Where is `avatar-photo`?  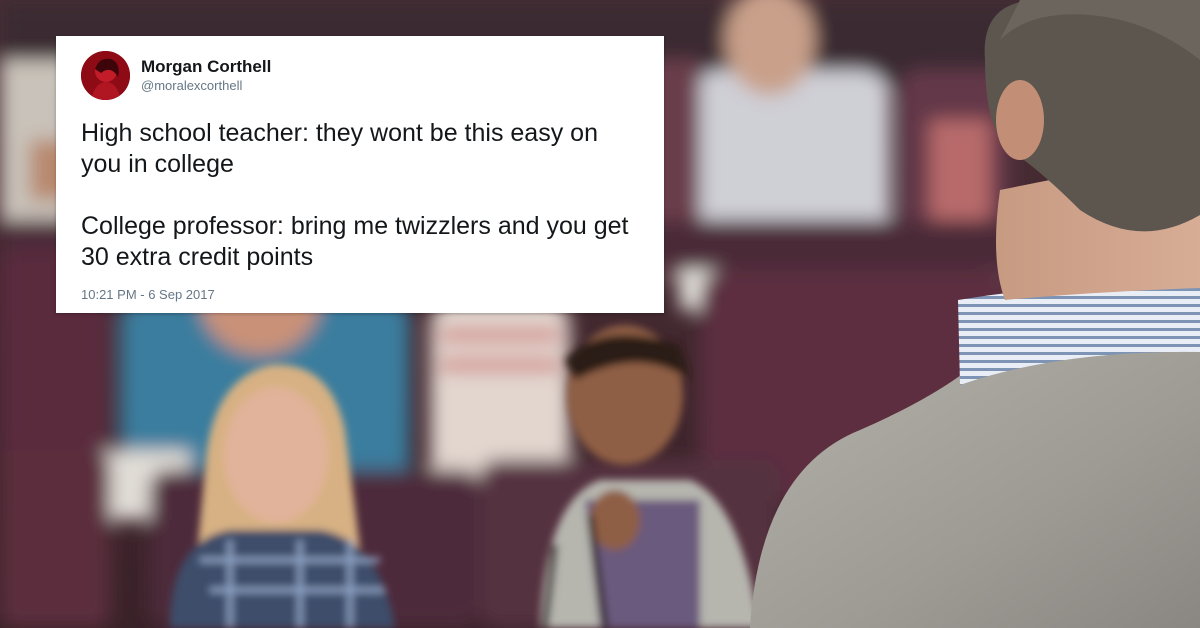 avatar-photo is located at coordinates (105, 75).